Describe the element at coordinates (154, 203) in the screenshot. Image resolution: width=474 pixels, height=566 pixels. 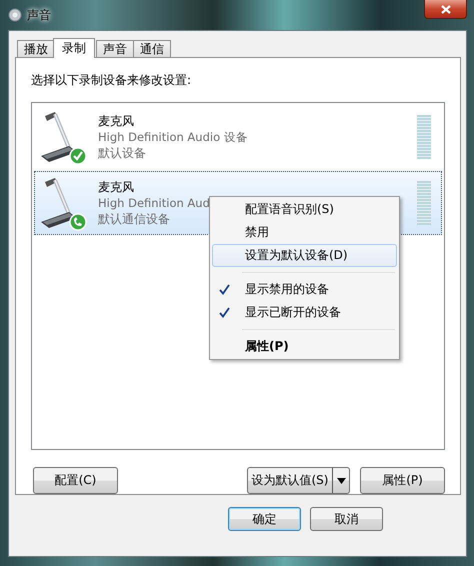
I see `device-driver: High Definition Aud` at that location.